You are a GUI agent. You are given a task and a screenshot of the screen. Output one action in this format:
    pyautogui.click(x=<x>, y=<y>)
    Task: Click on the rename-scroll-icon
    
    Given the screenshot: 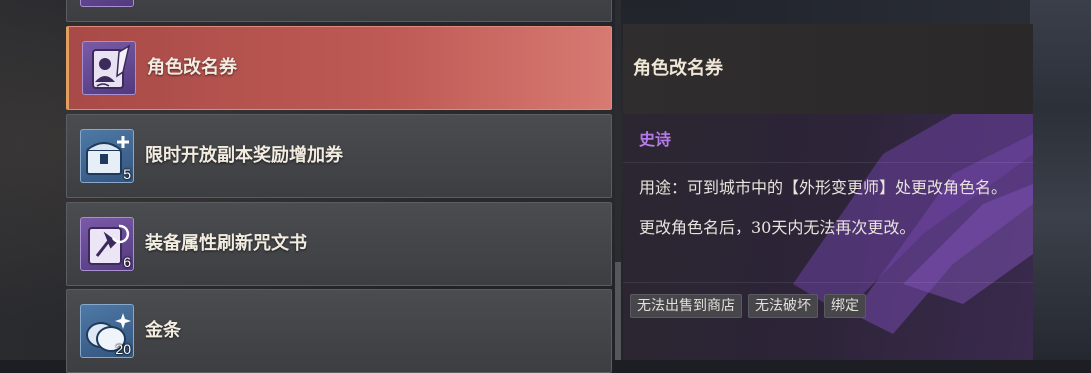 What is the action you would take?
    pyautogui.click(x=109, y=68)
    